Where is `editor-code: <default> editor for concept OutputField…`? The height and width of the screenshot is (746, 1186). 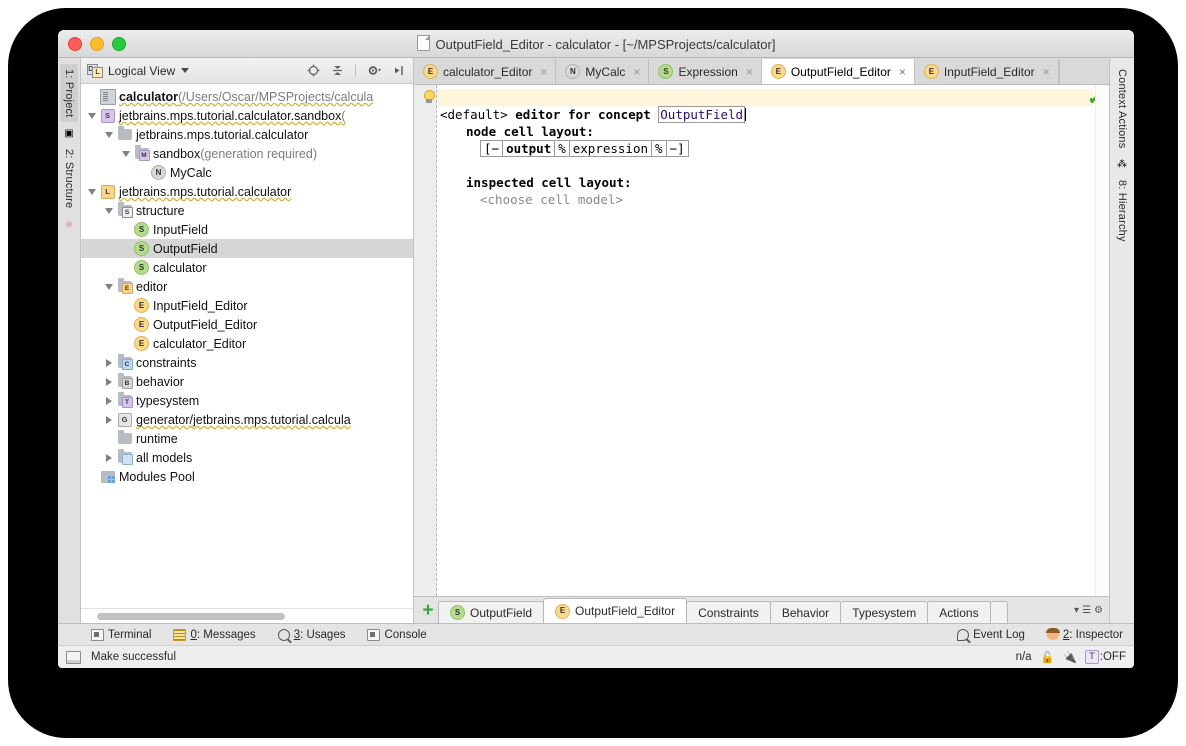
editor-code: <default> editor for concept OutputField… is located at coordinates (764, 157).